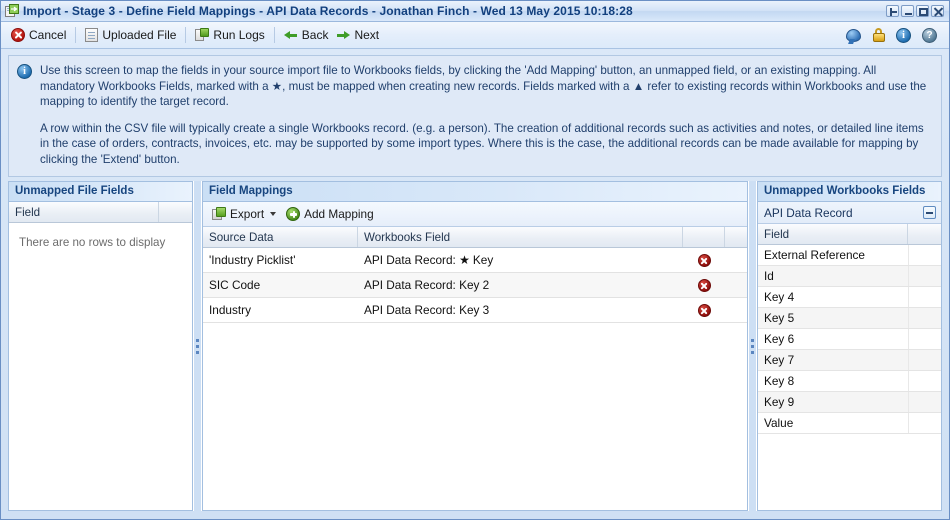  I want to click on column-header-workbooks-field: Workbooks Field, so click(520, 237).